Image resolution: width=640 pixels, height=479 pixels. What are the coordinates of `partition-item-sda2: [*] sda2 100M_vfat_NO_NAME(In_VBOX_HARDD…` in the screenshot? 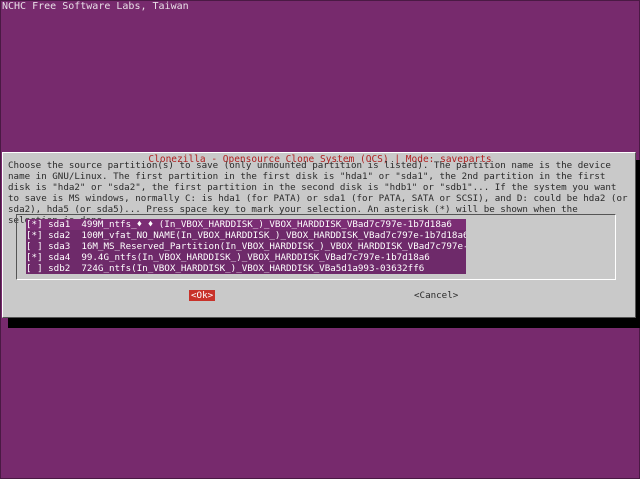 It's located at (246, 235).